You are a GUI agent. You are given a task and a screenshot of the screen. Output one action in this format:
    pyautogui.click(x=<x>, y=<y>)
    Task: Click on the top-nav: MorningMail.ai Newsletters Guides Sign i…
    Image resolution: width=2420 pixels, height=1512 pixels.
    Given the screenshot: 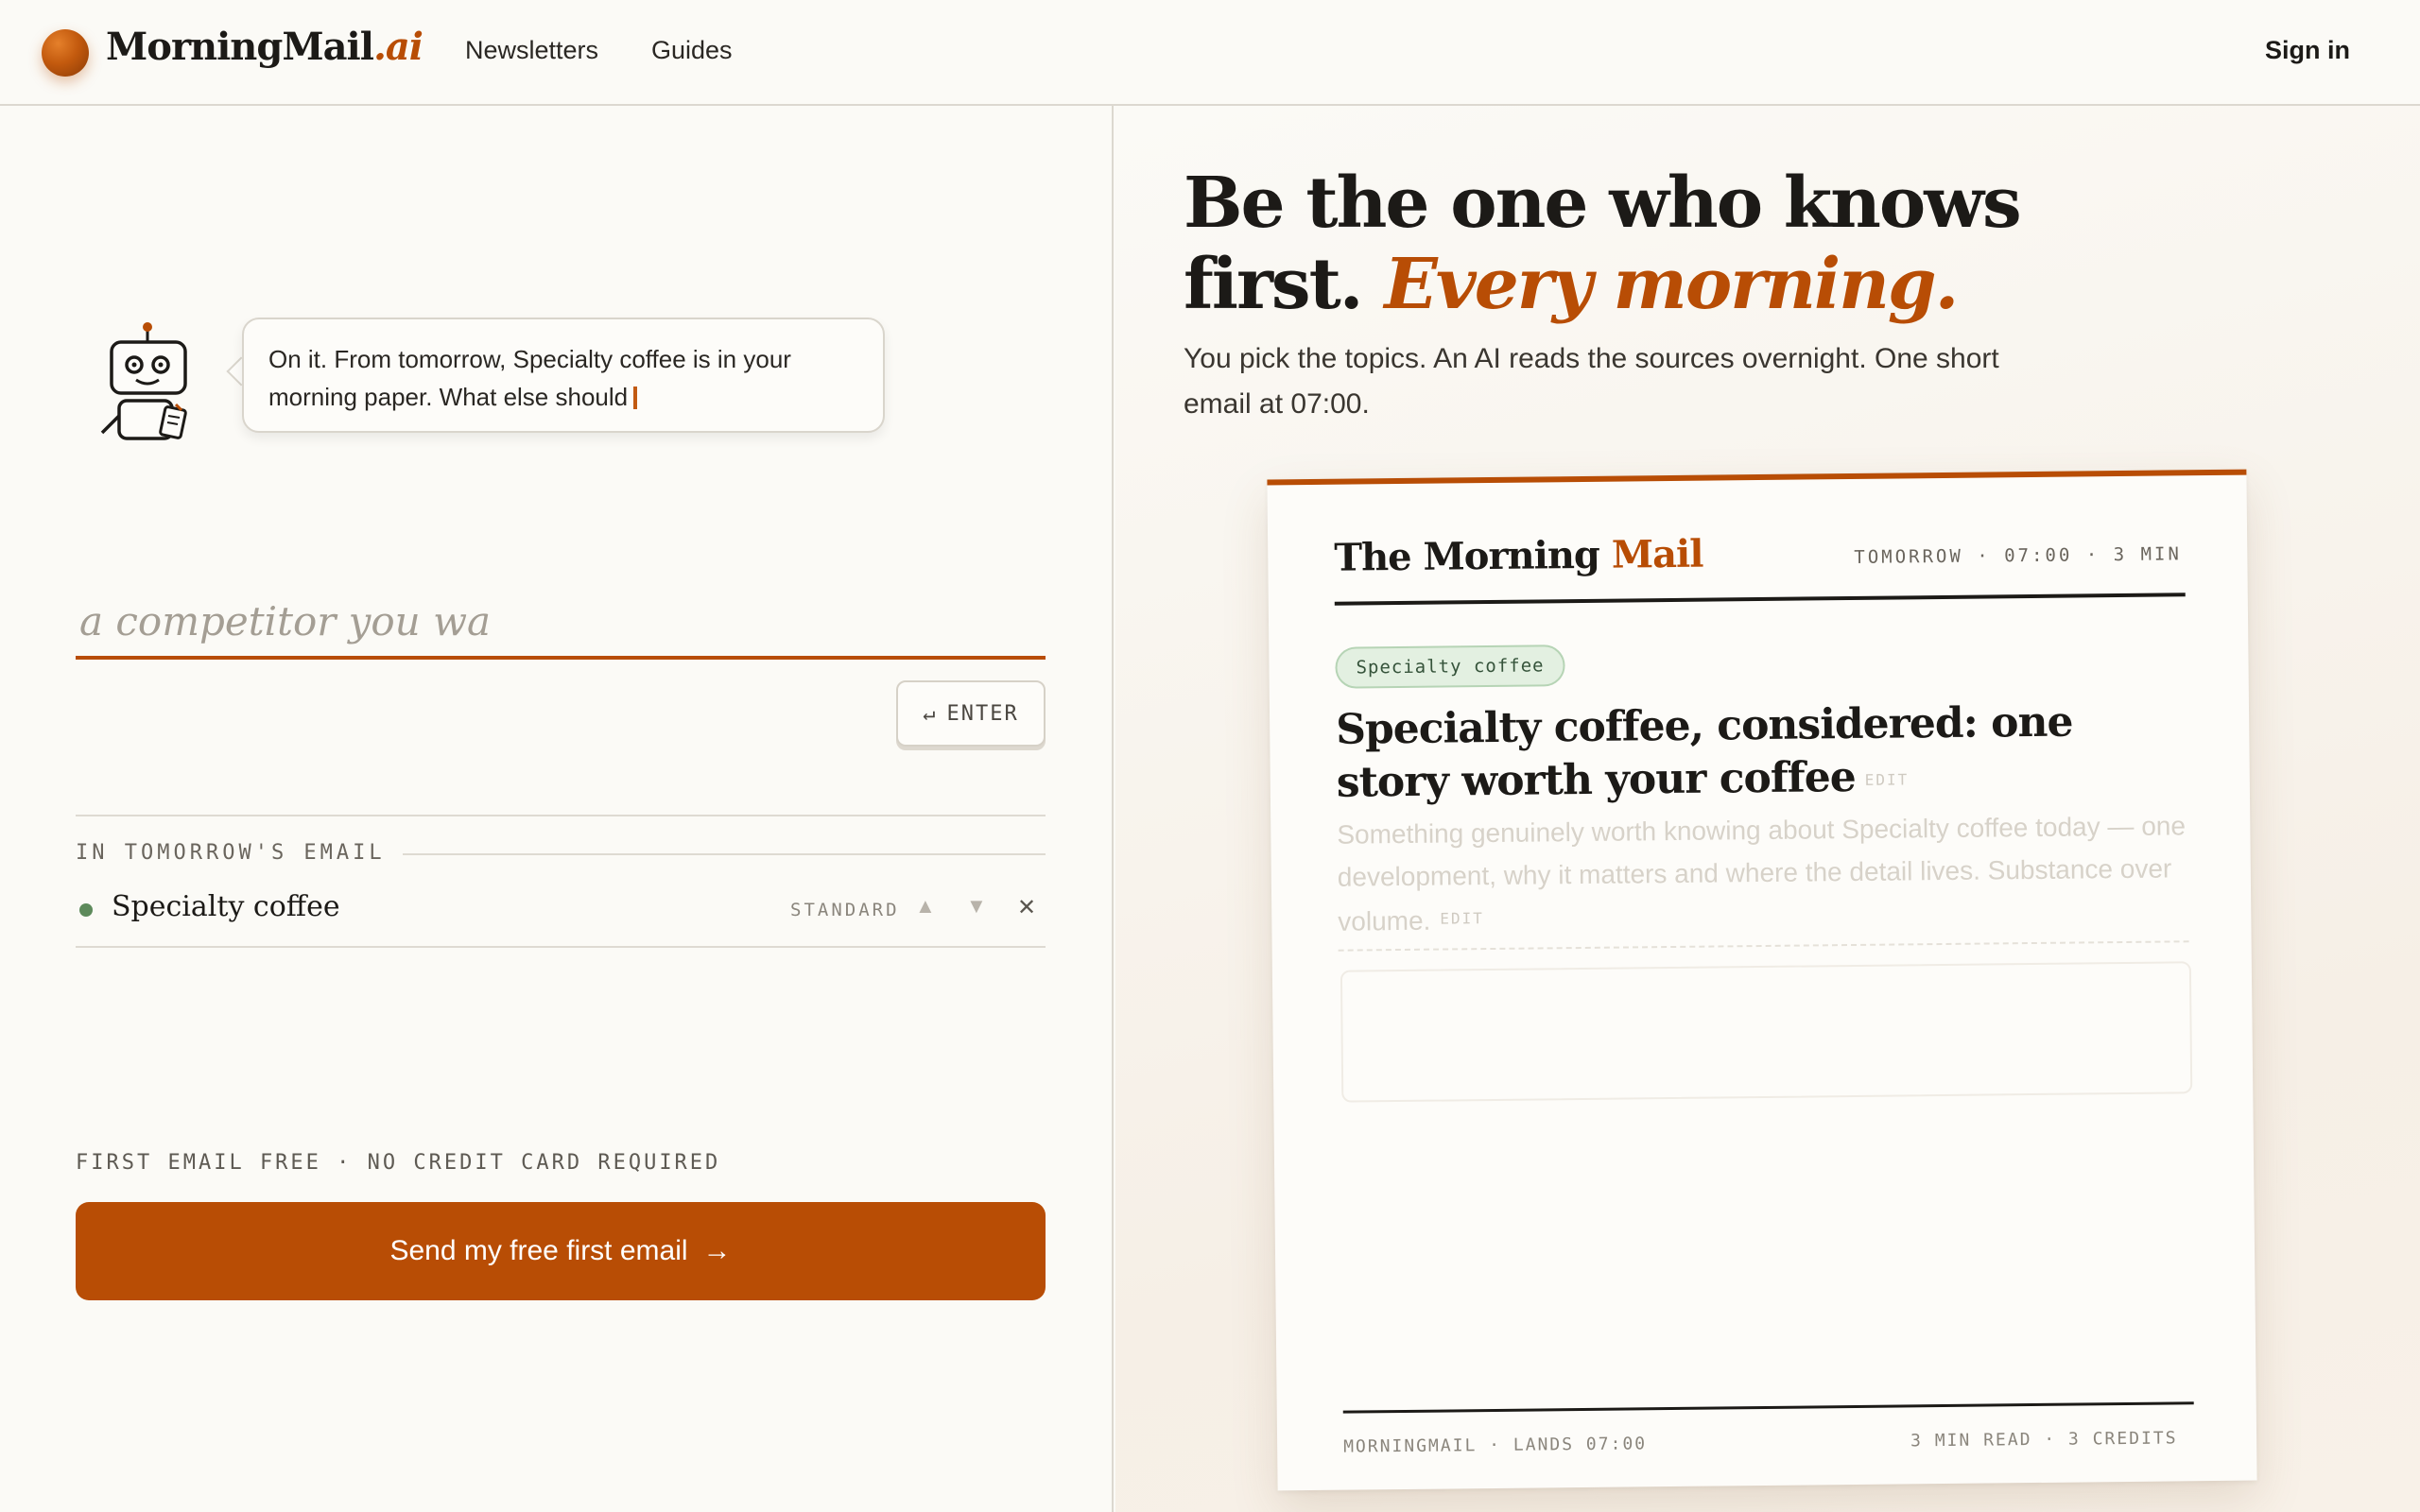 What is the action you would take?
    pyautogui.click(x=1210, y=53)
    